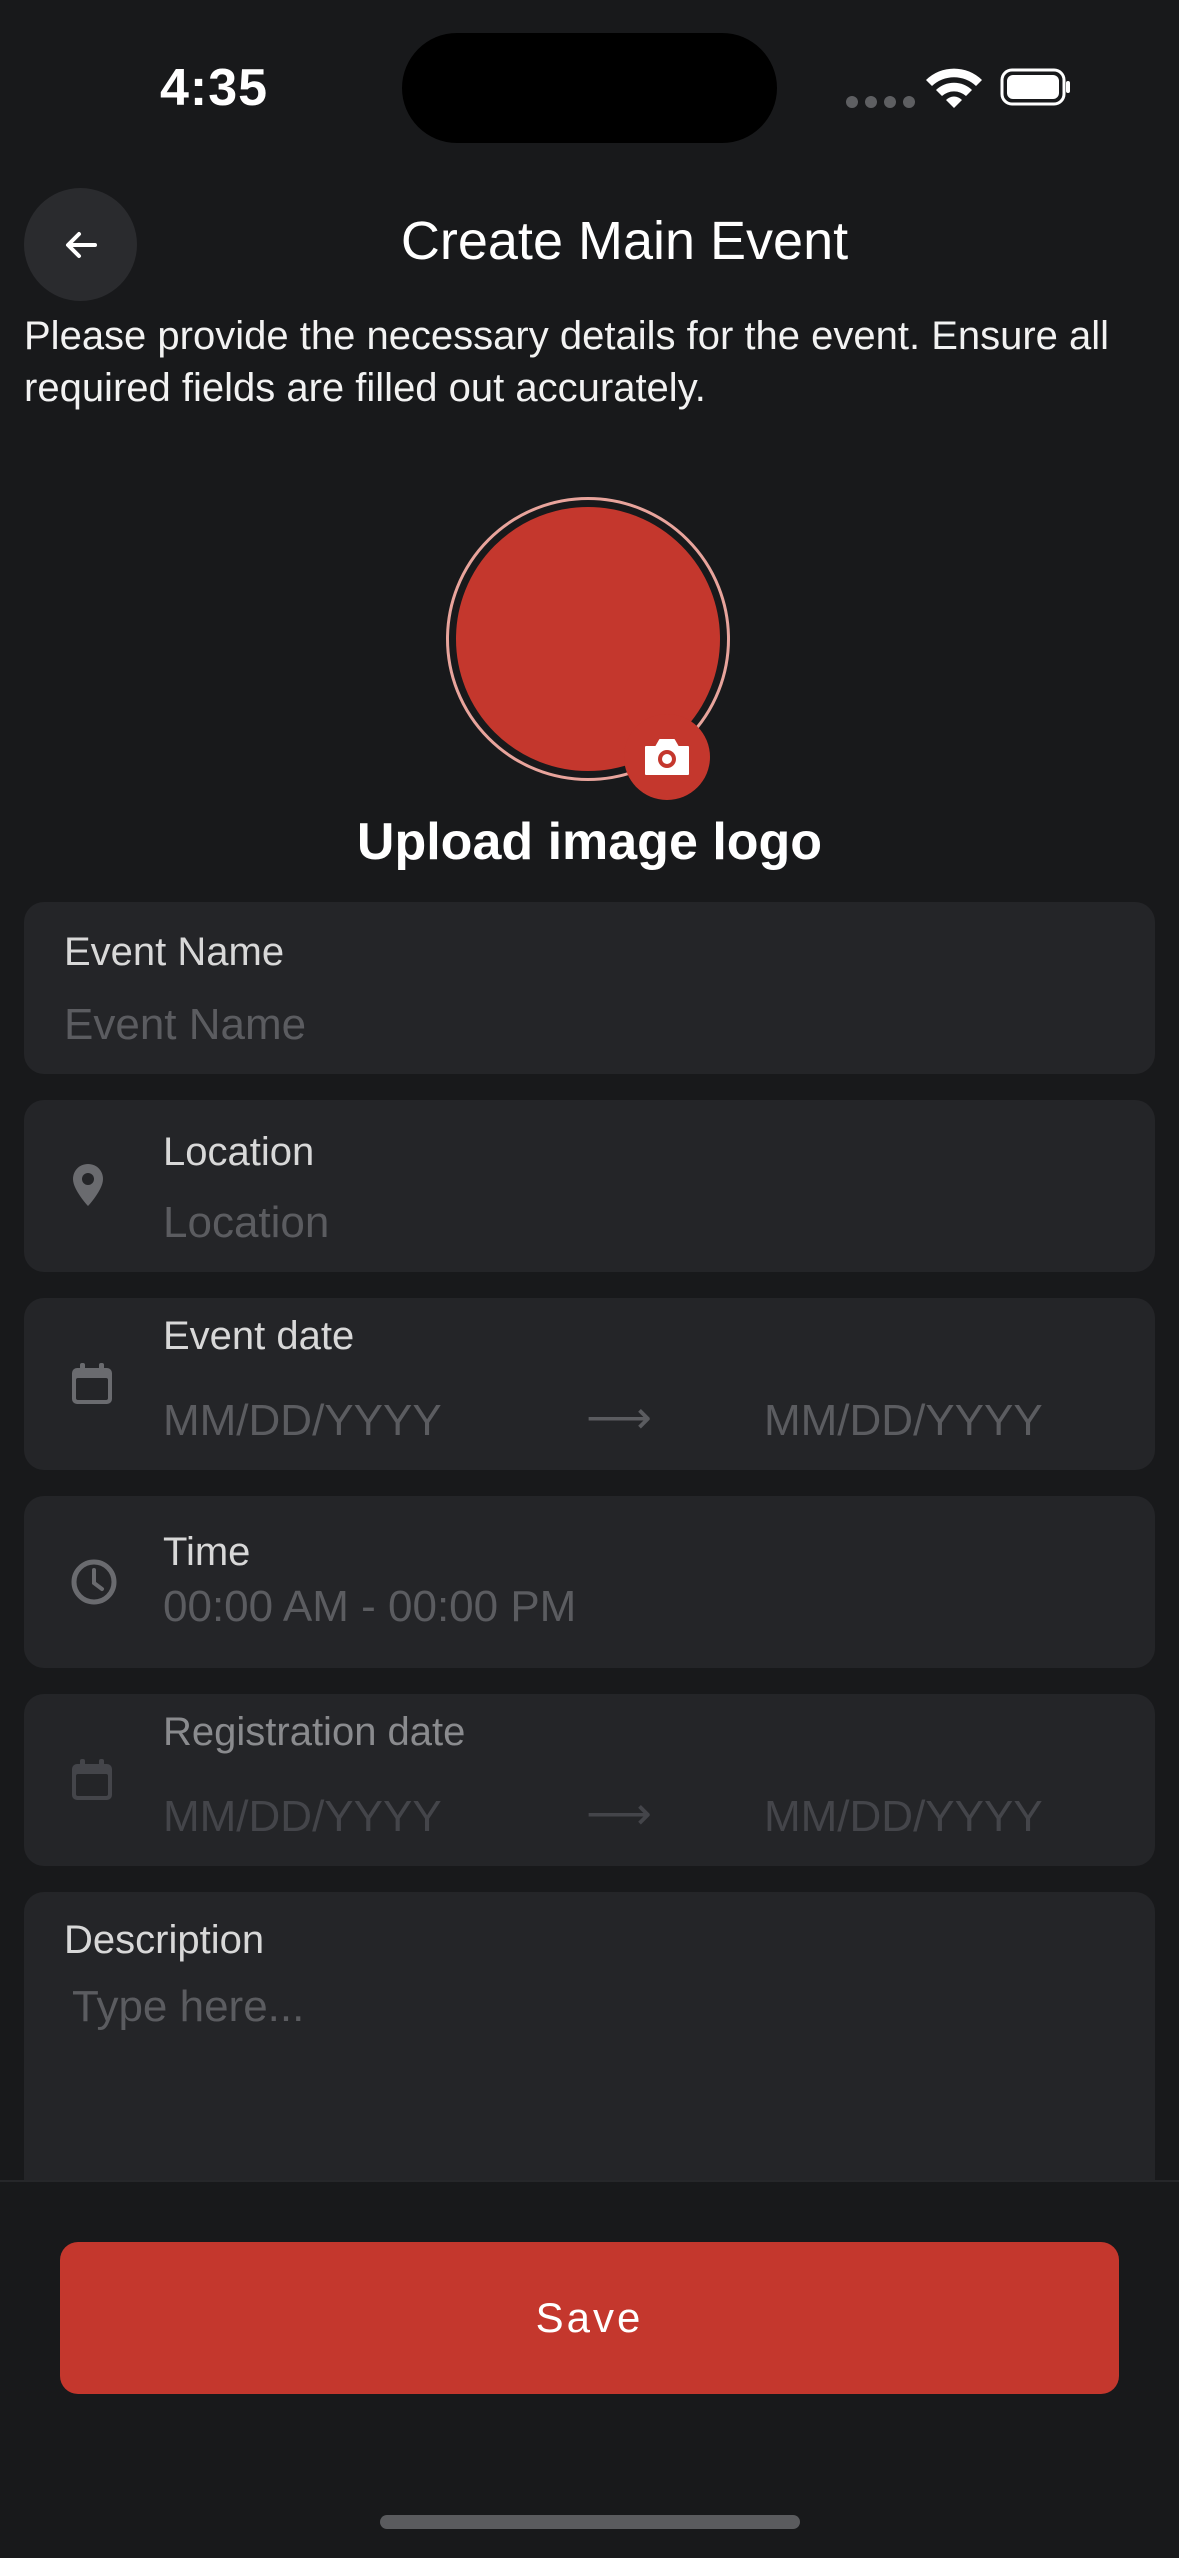  Describe the element at coordinates (207, 1552) in the screenshot. I see `time-label: Time` at that location.